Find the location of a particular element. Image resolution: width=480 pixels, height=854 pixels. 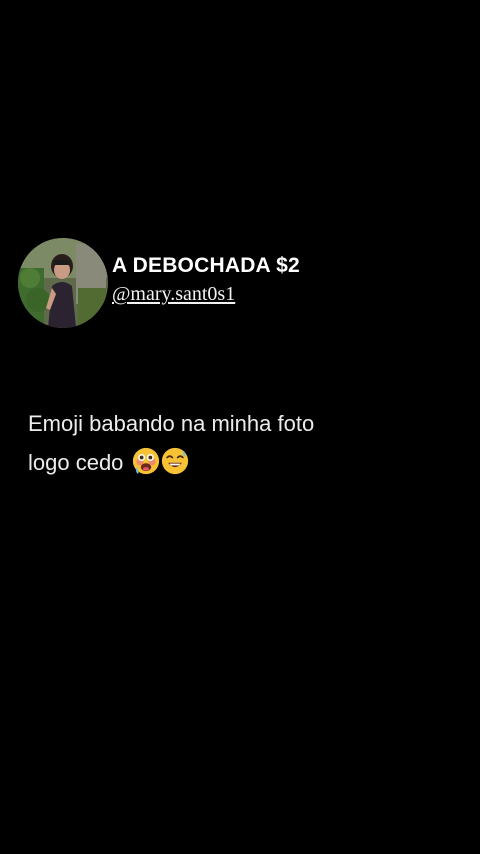

post-text: Emoji babando na minha foto logo cedo is located at coordinates (238, 443).